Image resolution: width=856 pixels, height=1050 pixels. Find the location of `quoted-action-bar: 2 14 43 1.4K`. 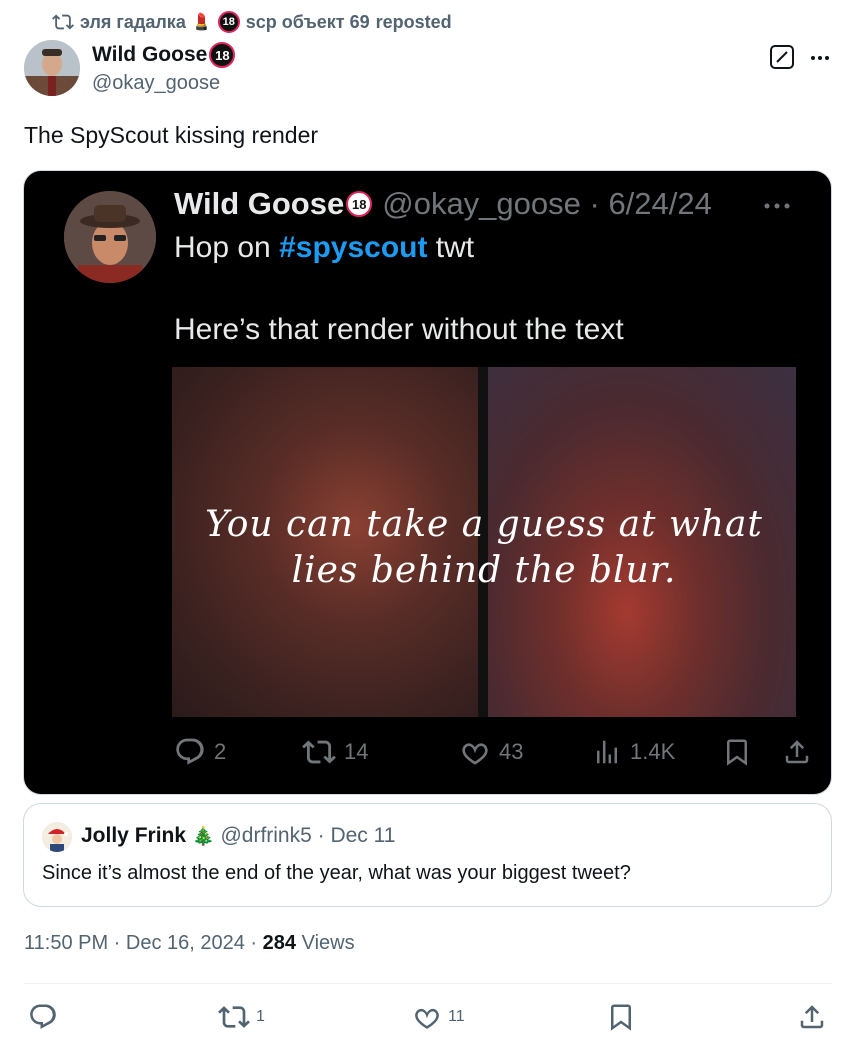

quoted-action-bar: 2 14 43 1.4K is located at coordinates (491, 752).